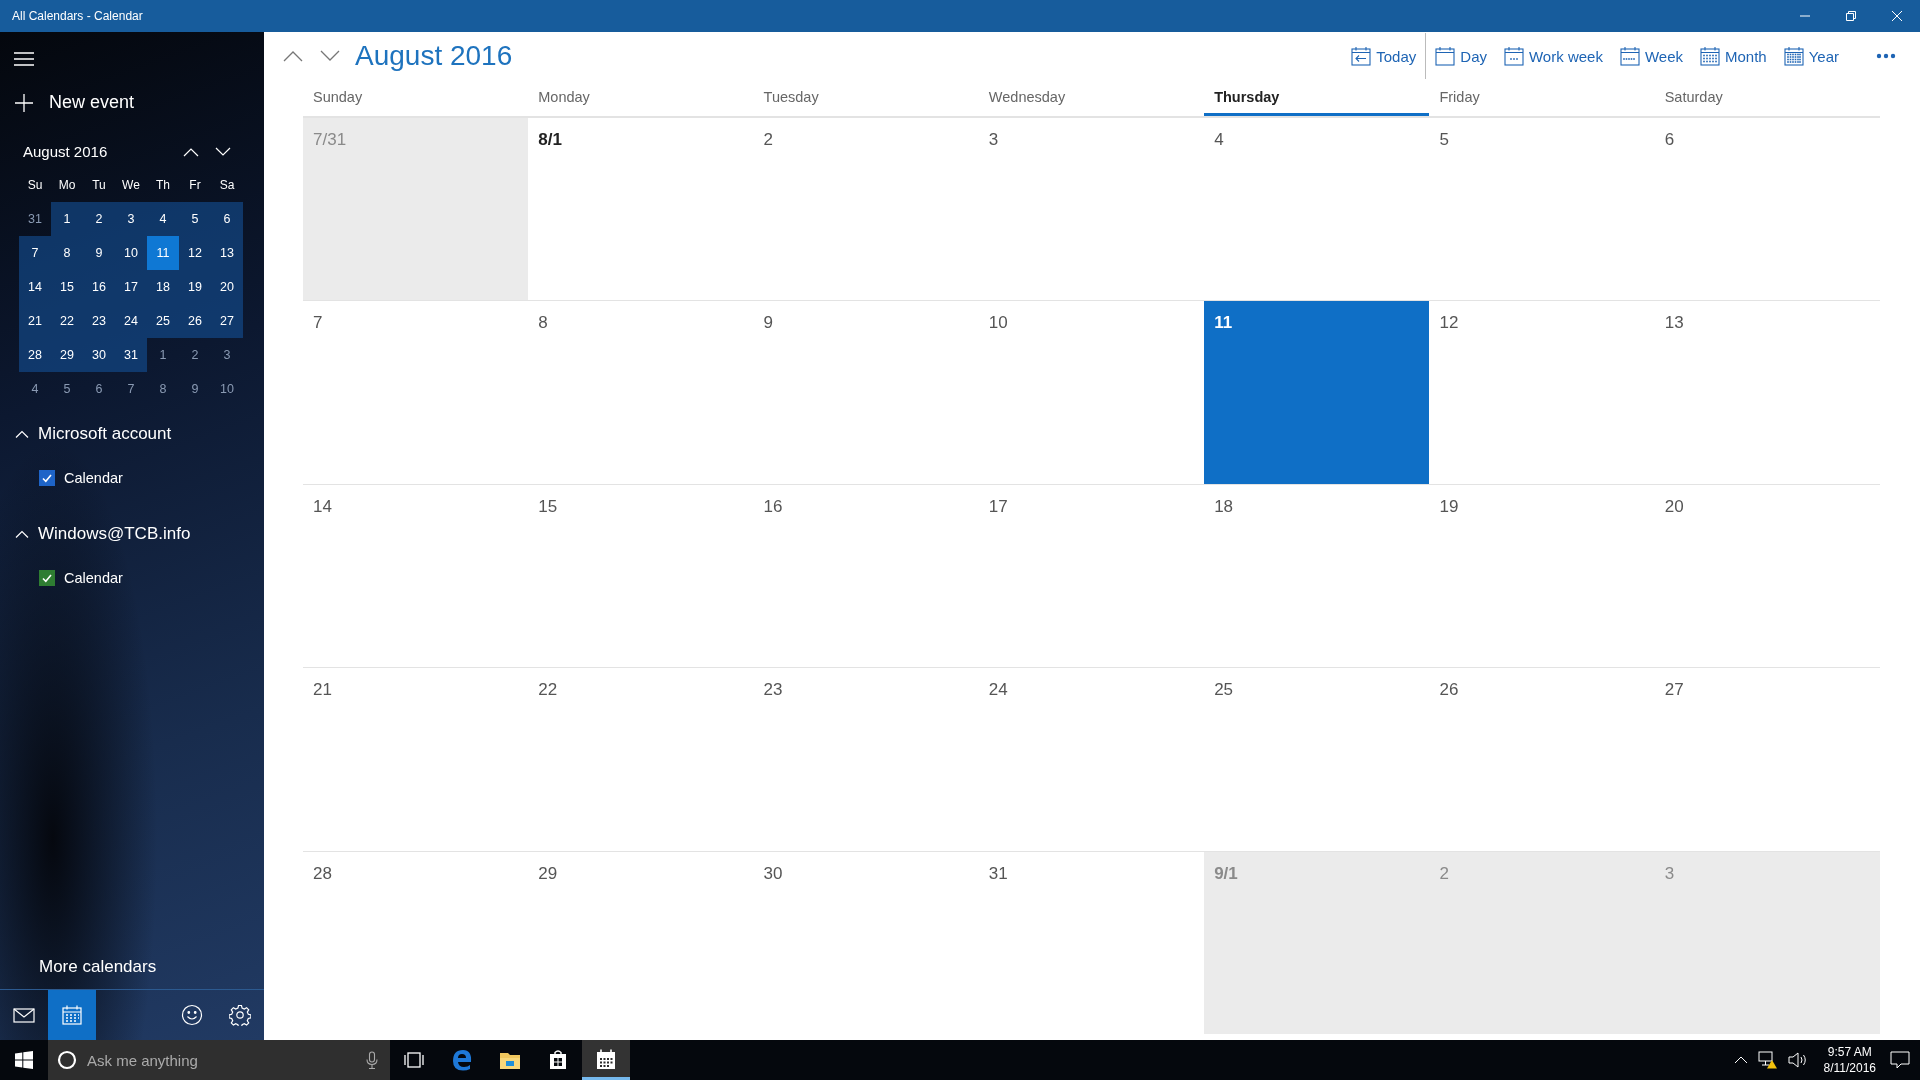 This screenshot has width=1920, height=1080. I want to click on mini-calendar-day: 24, so click(131, 321).